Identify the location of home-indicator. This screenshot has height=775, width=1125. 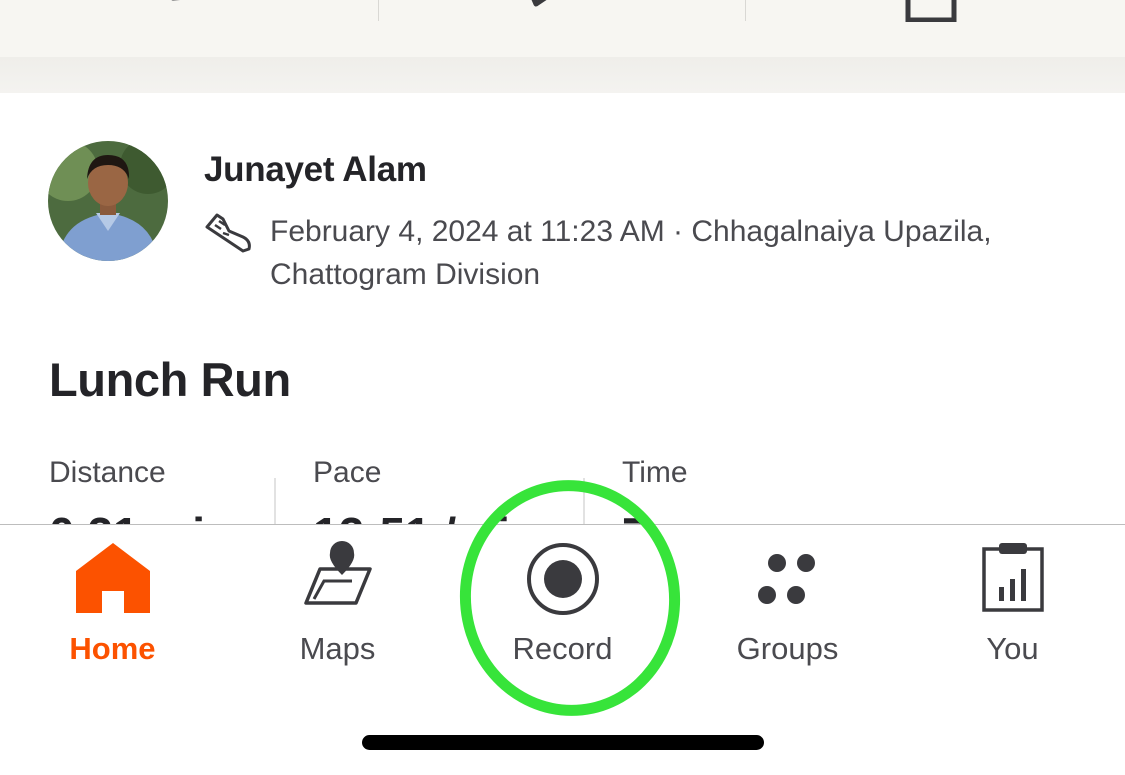
(563, 742).